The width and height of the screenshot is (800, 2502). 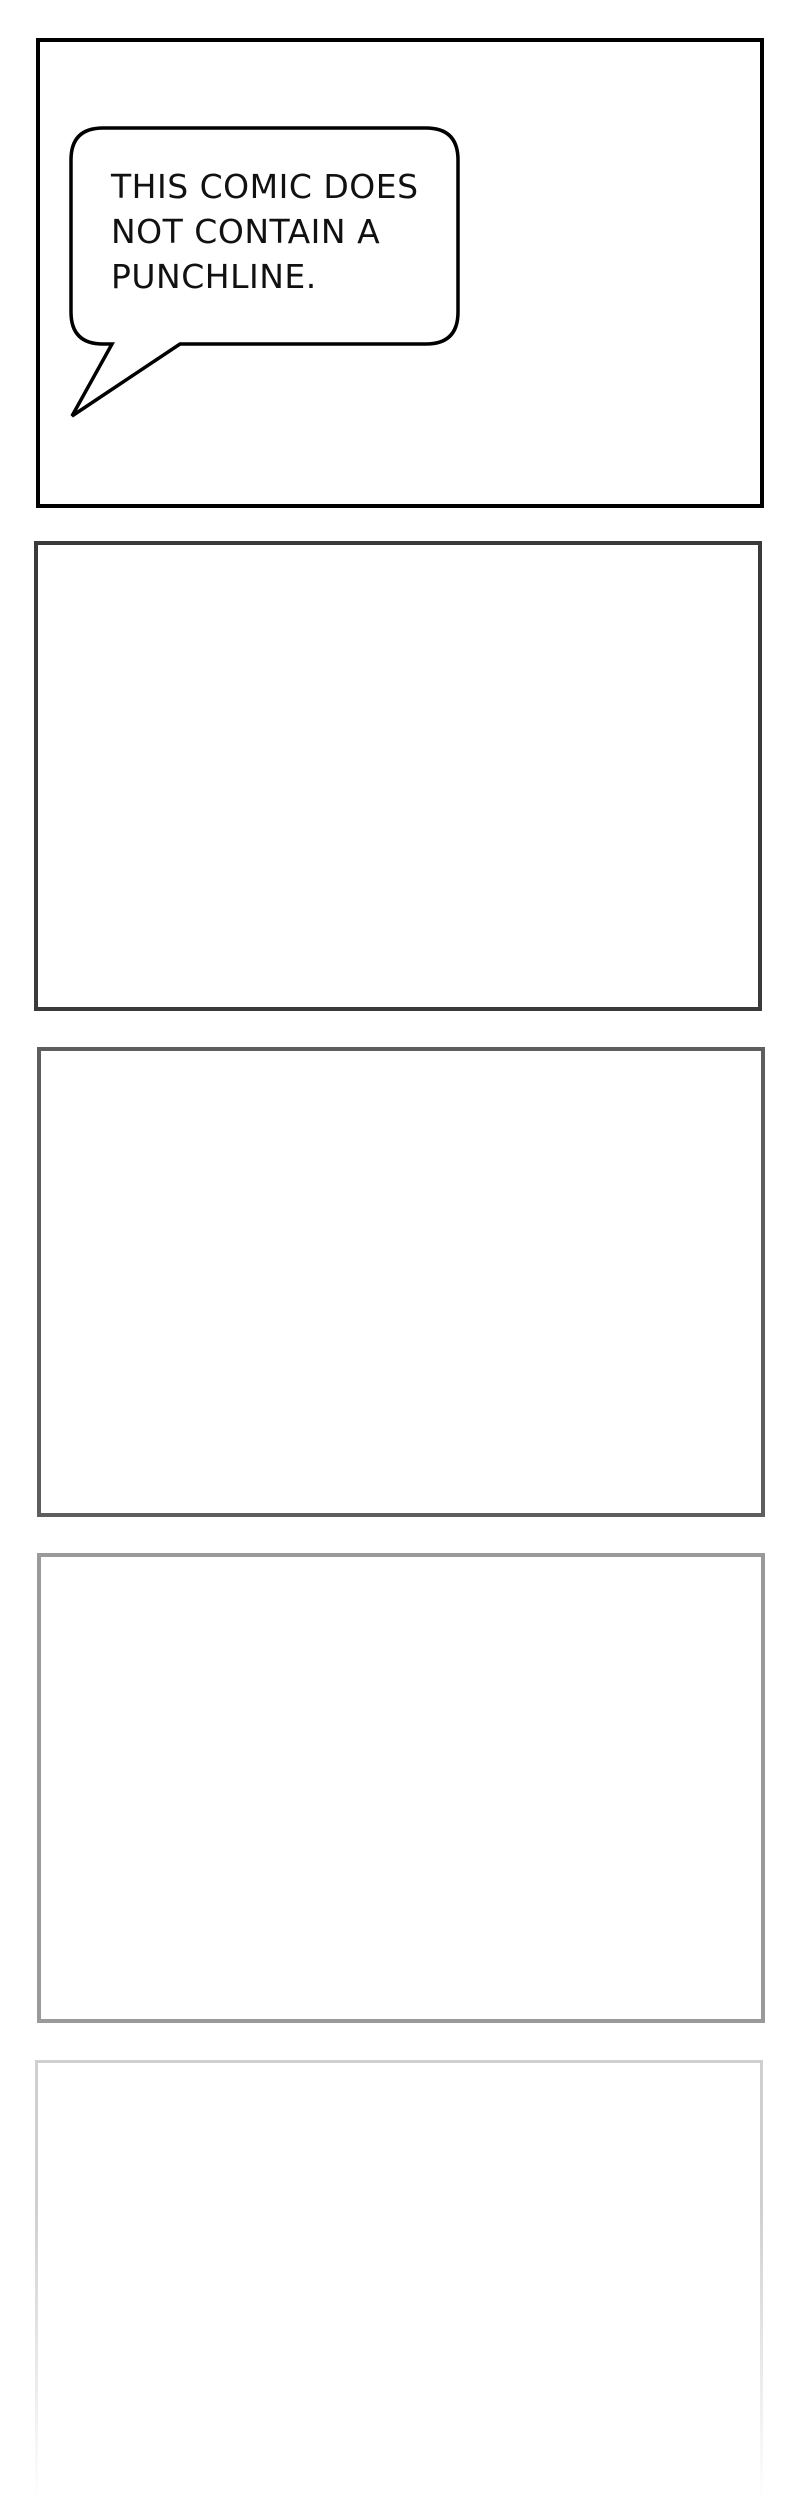 I want to click on speech-line-2: NOT CONTAIN A, so click(x=246, y=231).